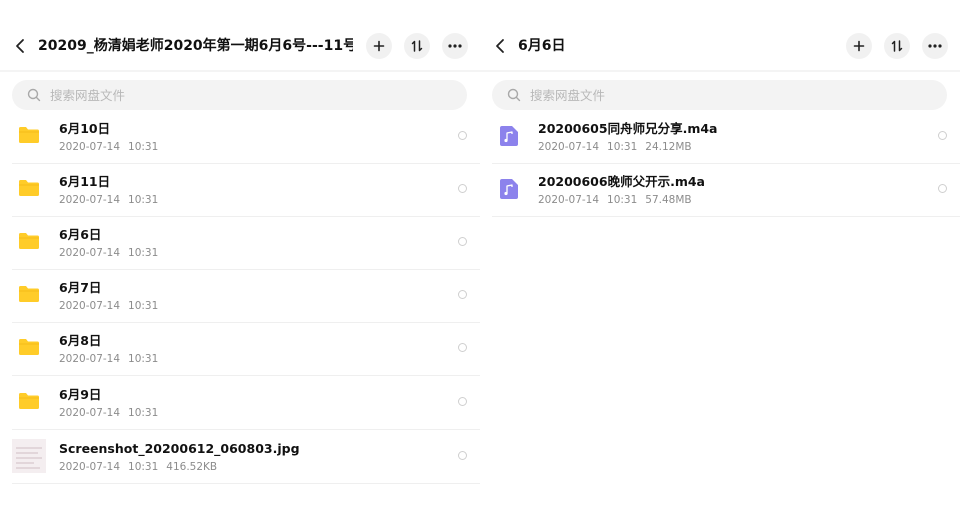  What do you see at coordinates (80, 287) in the screenshot?
I see `item-name: 6月7日` at bounding box center [80, 287].